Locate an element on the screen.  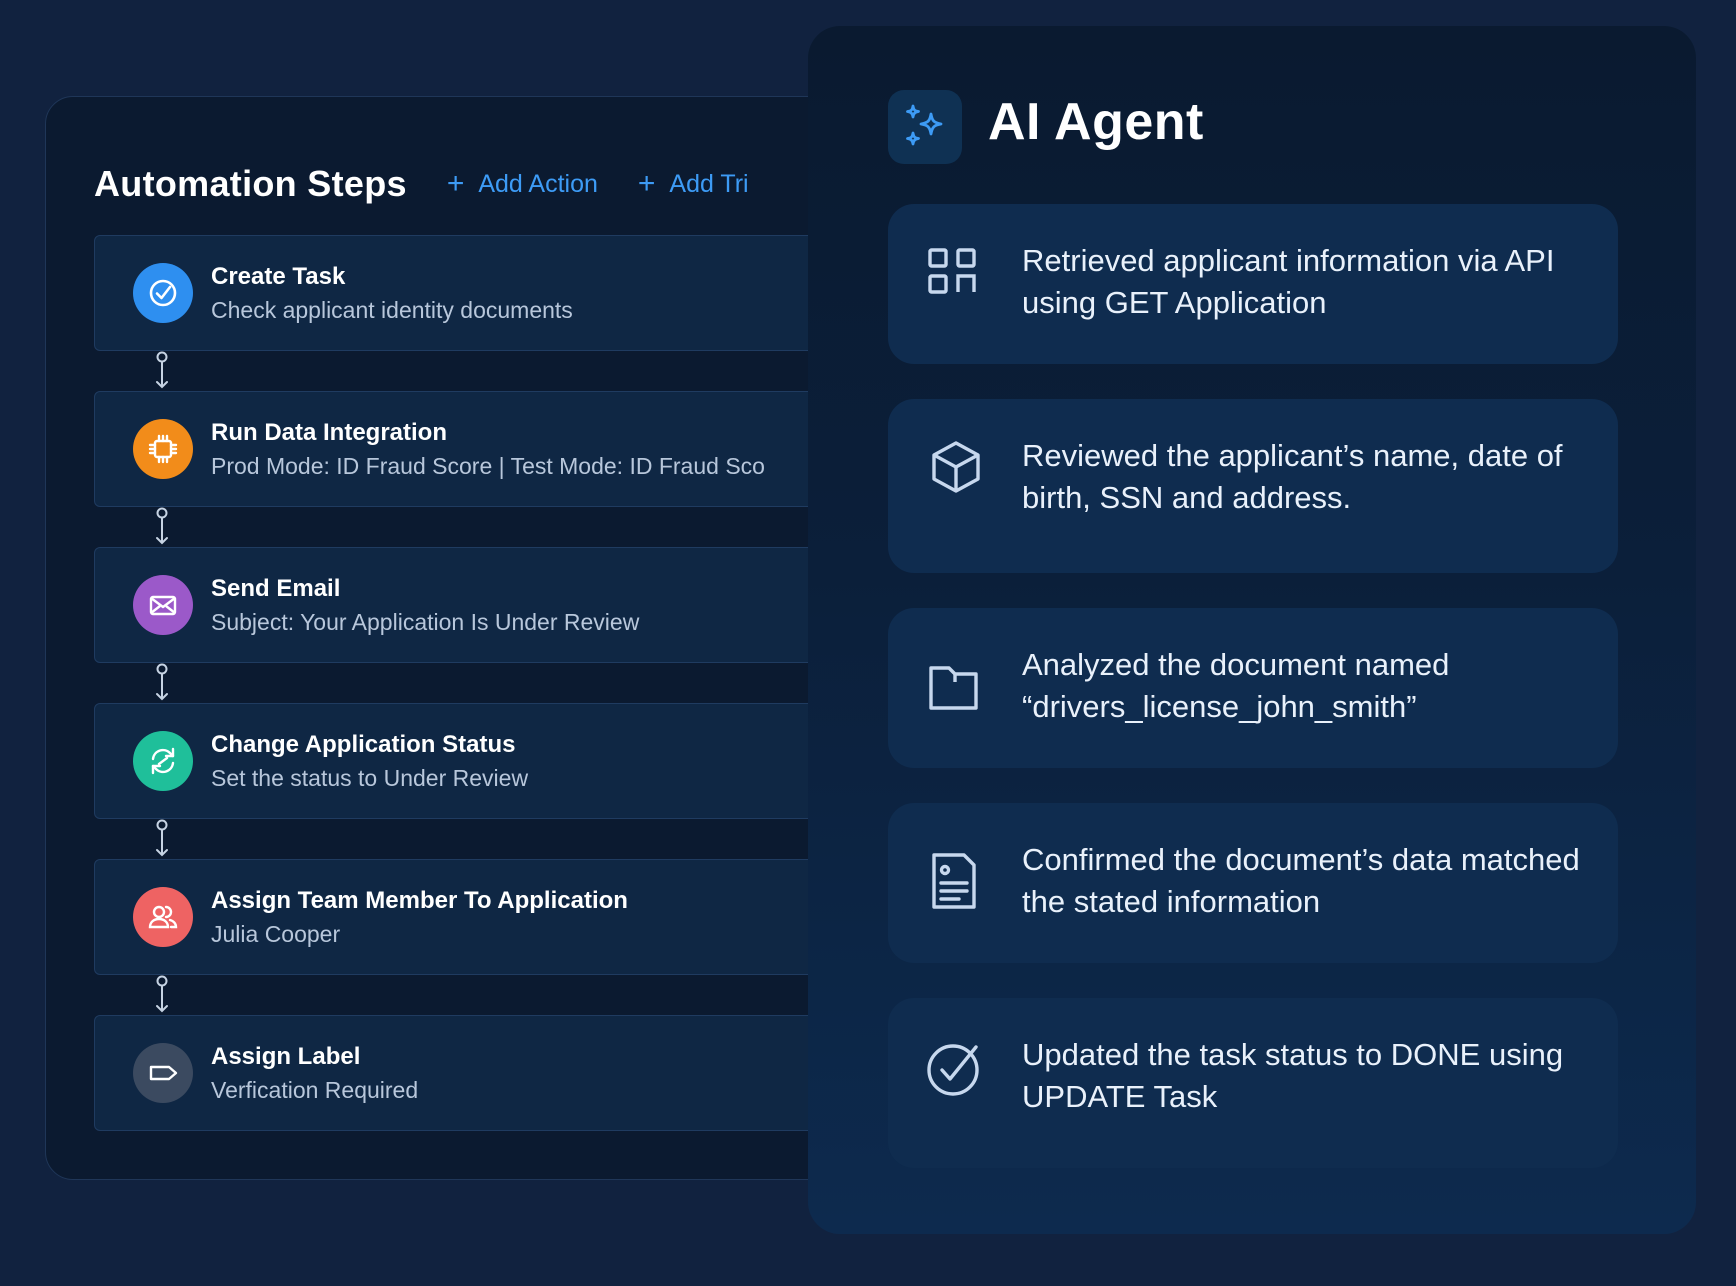
users-icon is located at coordinates (163, 917).